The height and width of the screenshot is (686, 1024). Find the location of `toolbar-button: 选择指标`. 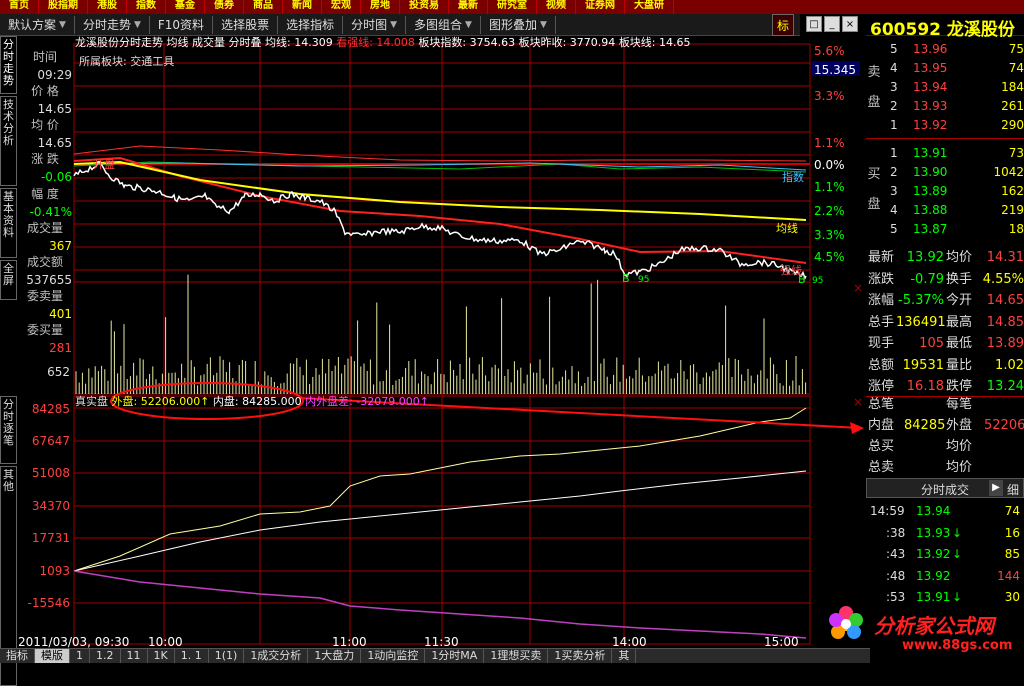

toolbar-button: 选择指标 is located at coordinates (311, 24).